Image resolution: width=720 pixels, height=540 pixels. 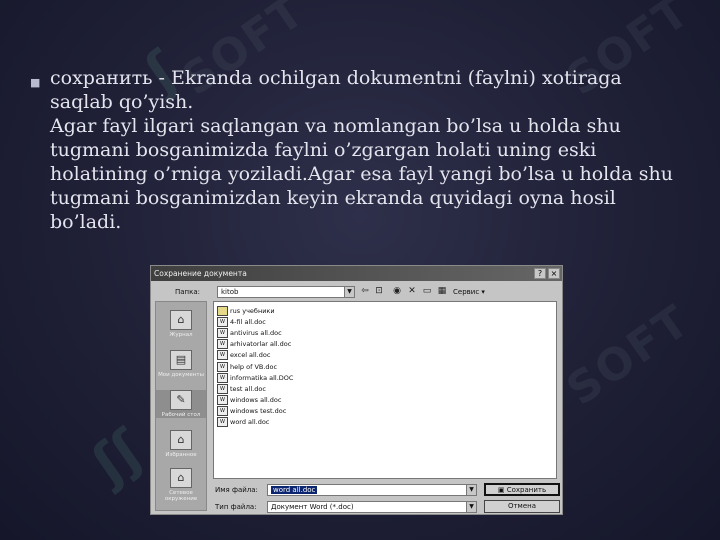 What do you see at coordinates (294, 490) in the screenshot?
I see `filename-value: word all.doc` at bounding box center [294, 490].